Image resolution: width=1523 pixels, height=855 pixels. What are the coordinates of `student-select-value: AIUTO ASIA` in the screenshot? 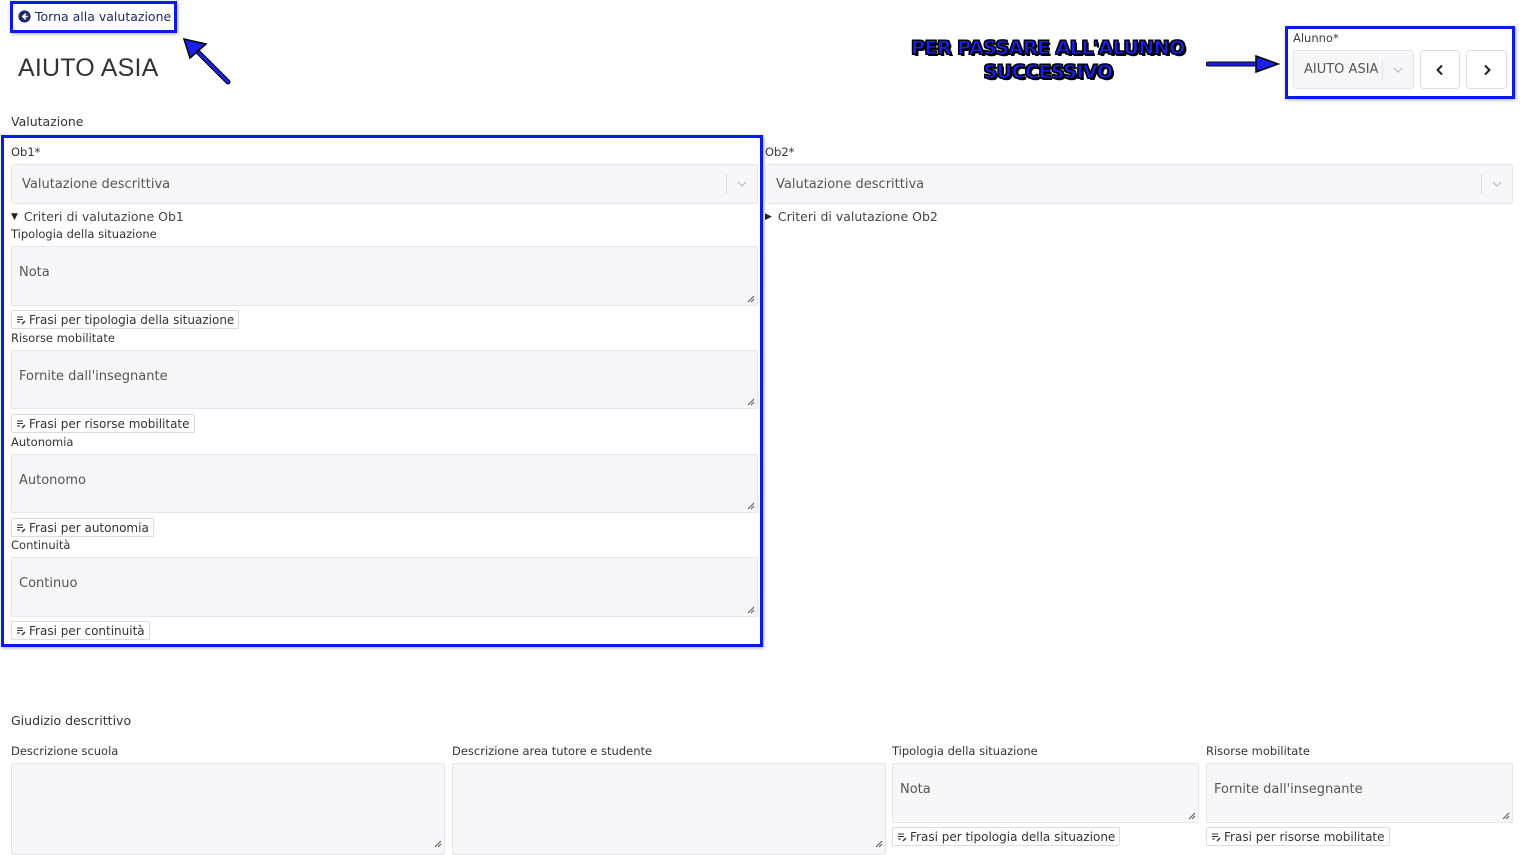 It's located at (1341, 69).